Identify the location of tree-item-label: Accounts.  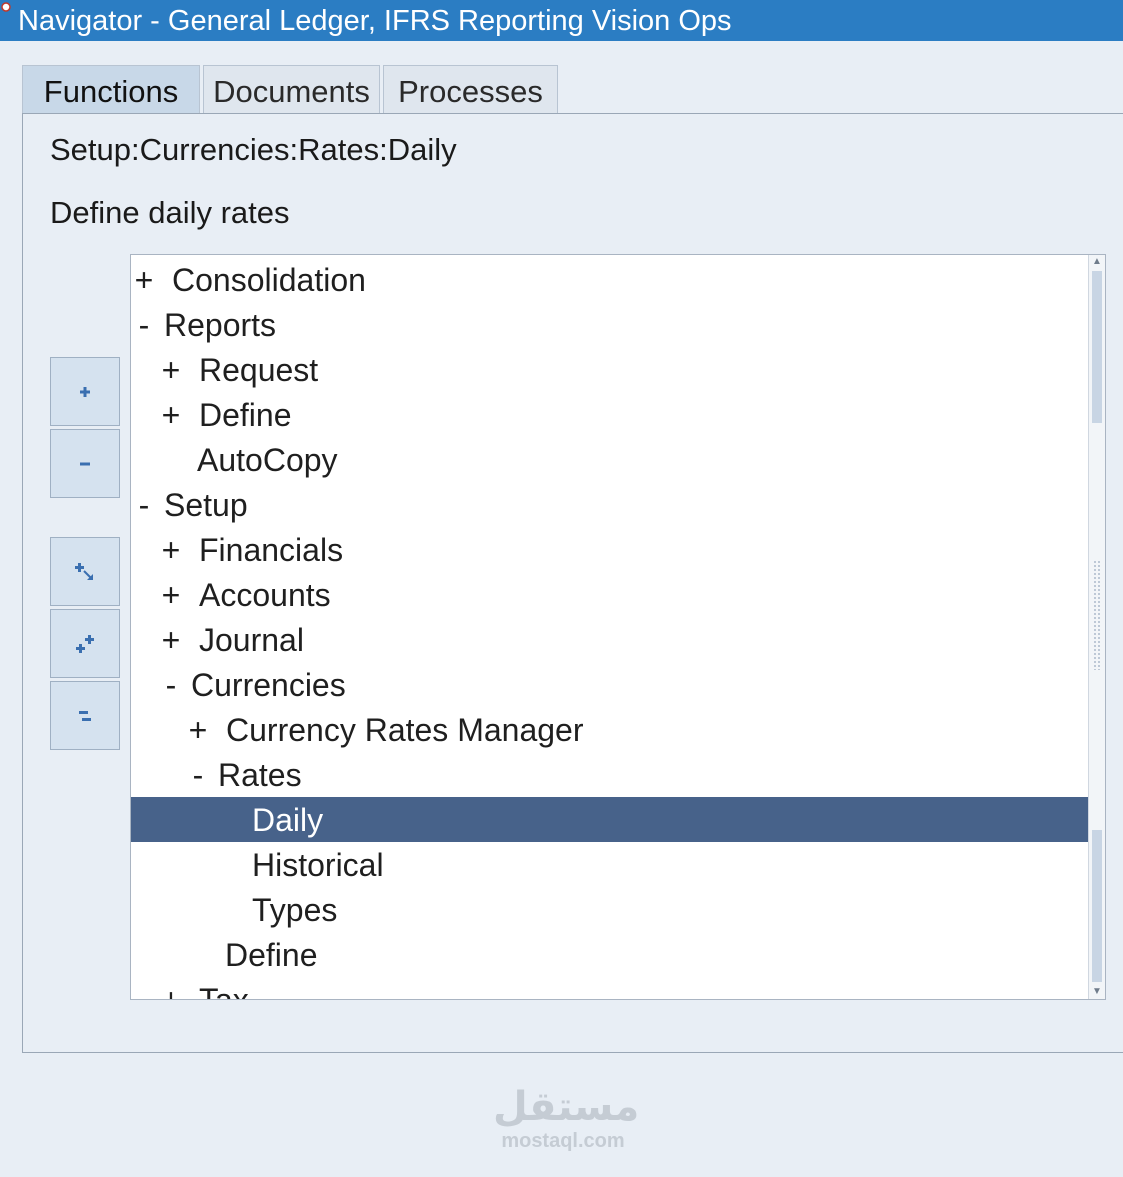
(265, 595).